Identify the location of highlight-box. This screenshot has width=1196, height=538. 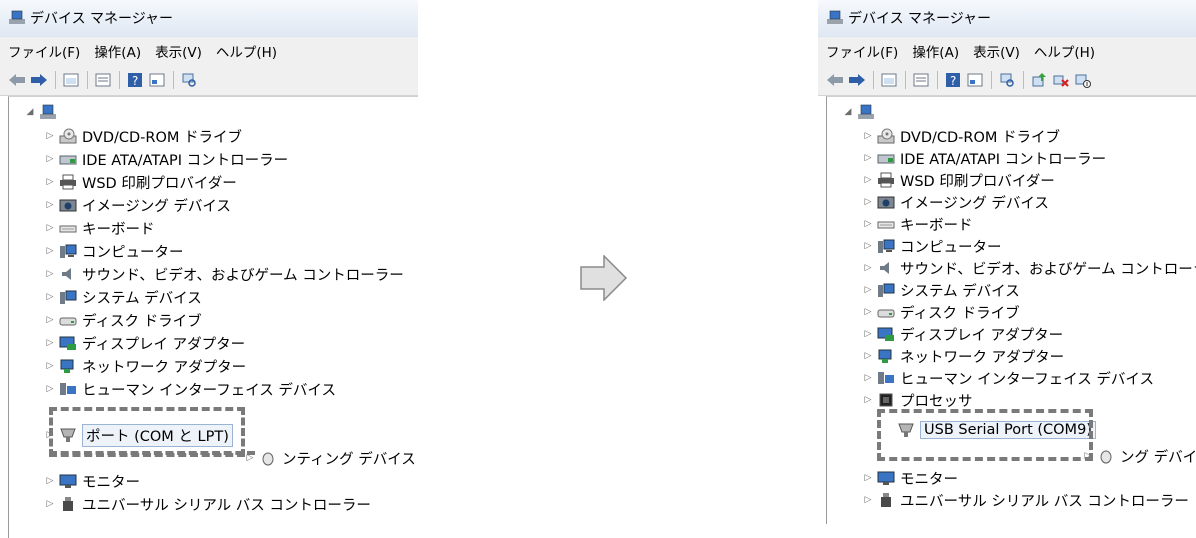
(147, 432).